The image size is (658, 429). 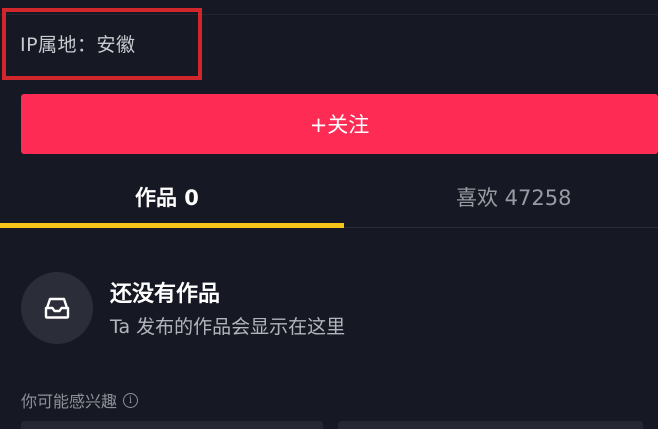 I want to click on empty-state-icon-wrapper, so click(x=57, y=308).